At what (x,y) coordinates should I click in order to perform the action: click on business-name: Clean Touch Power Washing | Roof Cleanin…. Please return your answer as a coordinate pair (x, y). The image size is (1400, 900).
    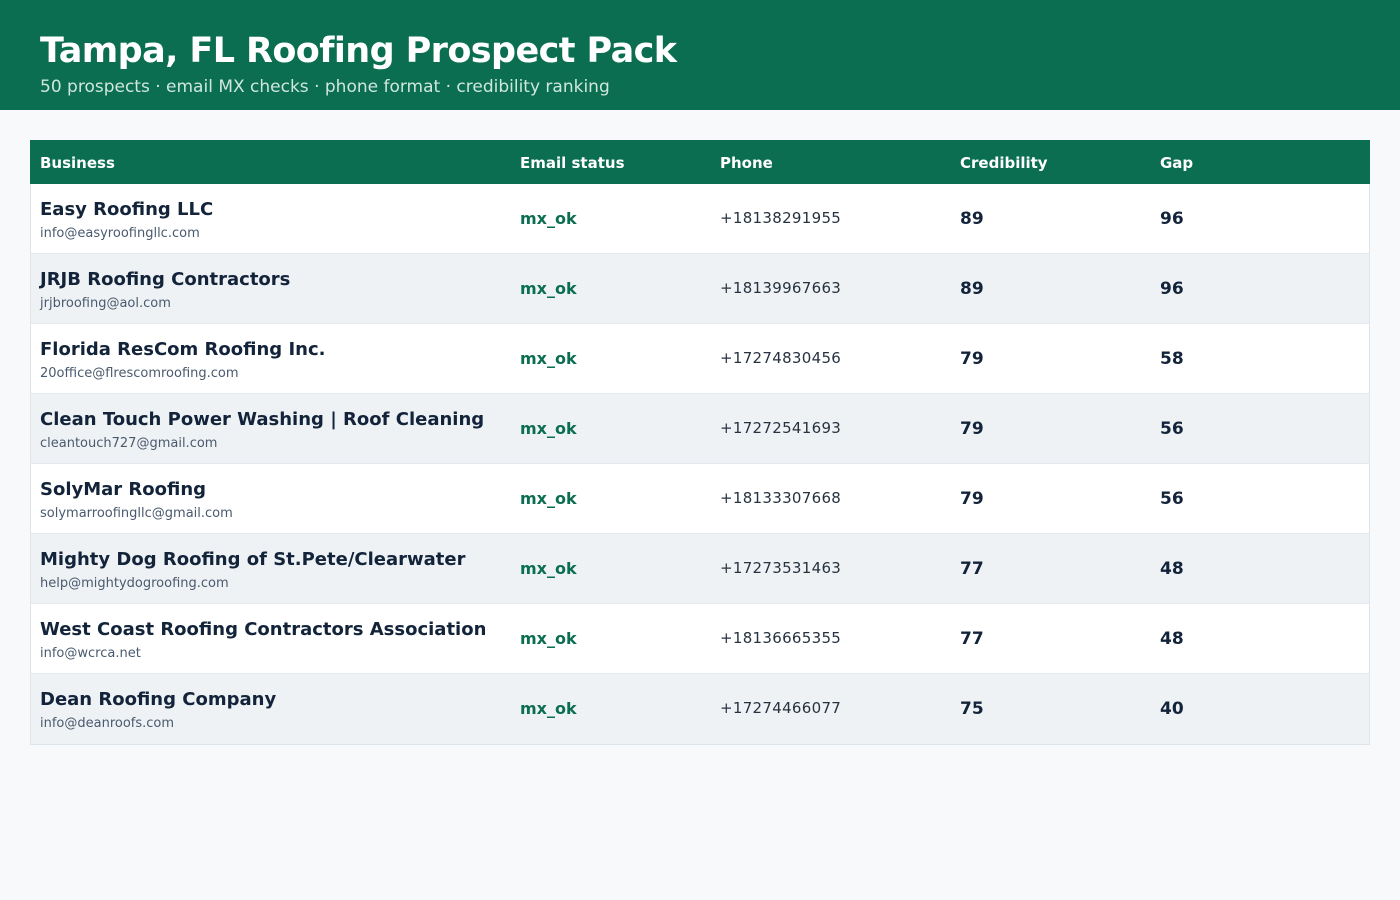
    Looking at the image, I should click on (262, 419).